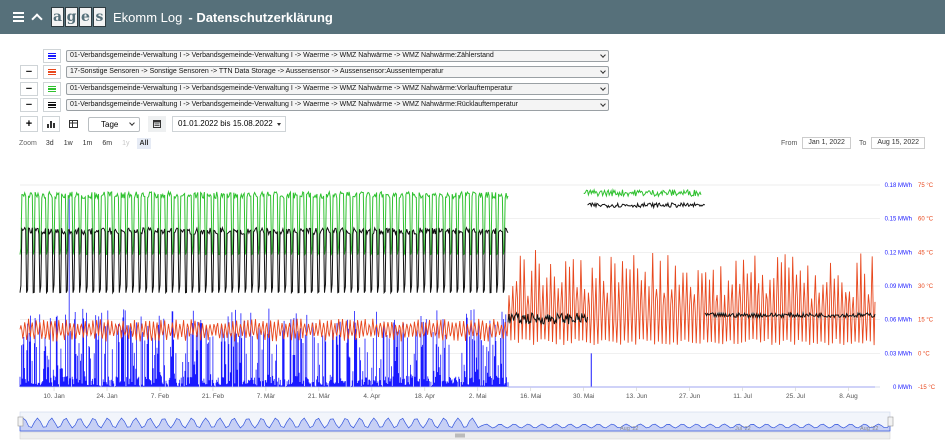 This screenshot has height=441, width=945. Describe the element at coordinates (372, 396) in the screenshot. I see `x-tick-label: 4. Apr` at that location.